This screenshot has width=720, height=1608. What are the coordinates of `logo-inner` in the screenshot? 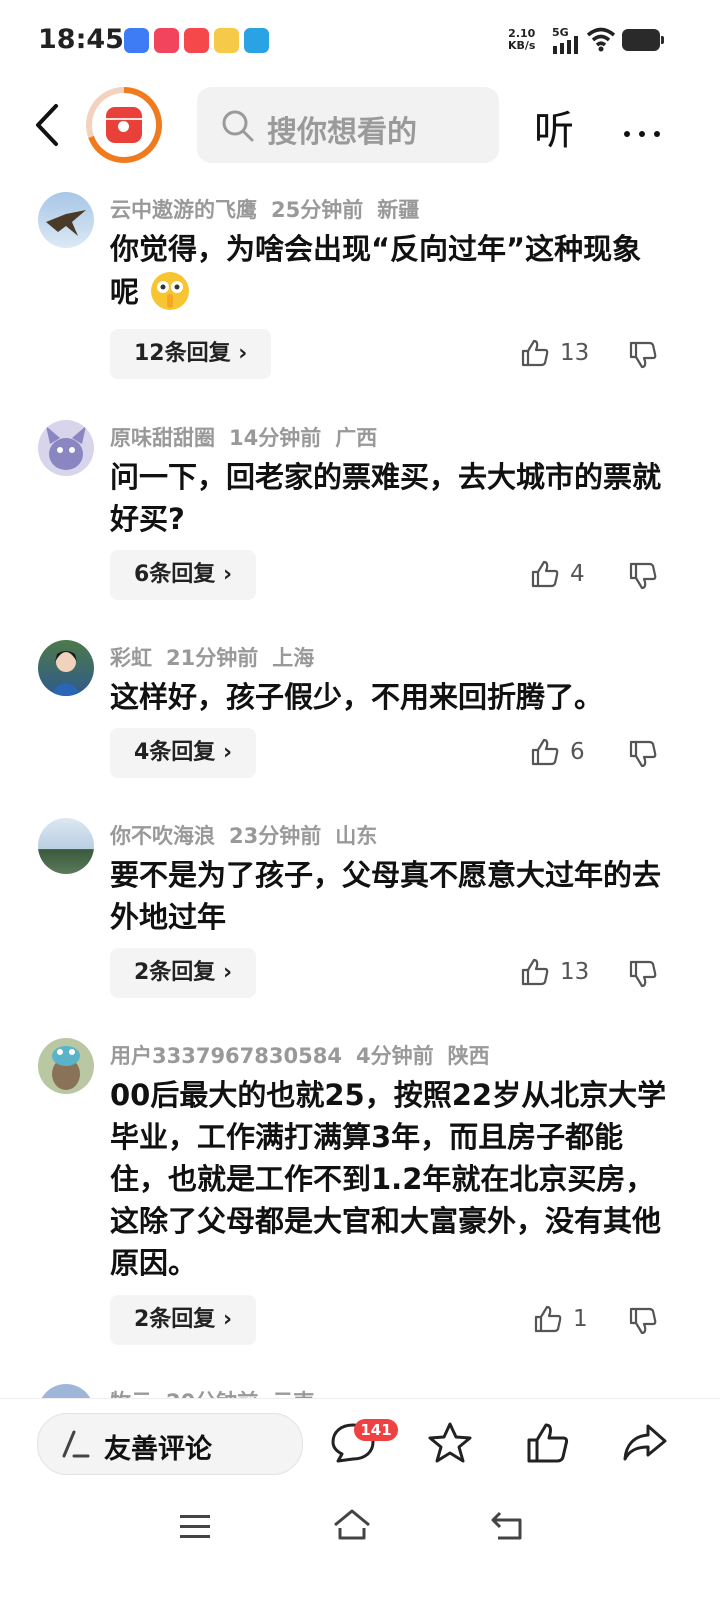 It's located at (124, 125).